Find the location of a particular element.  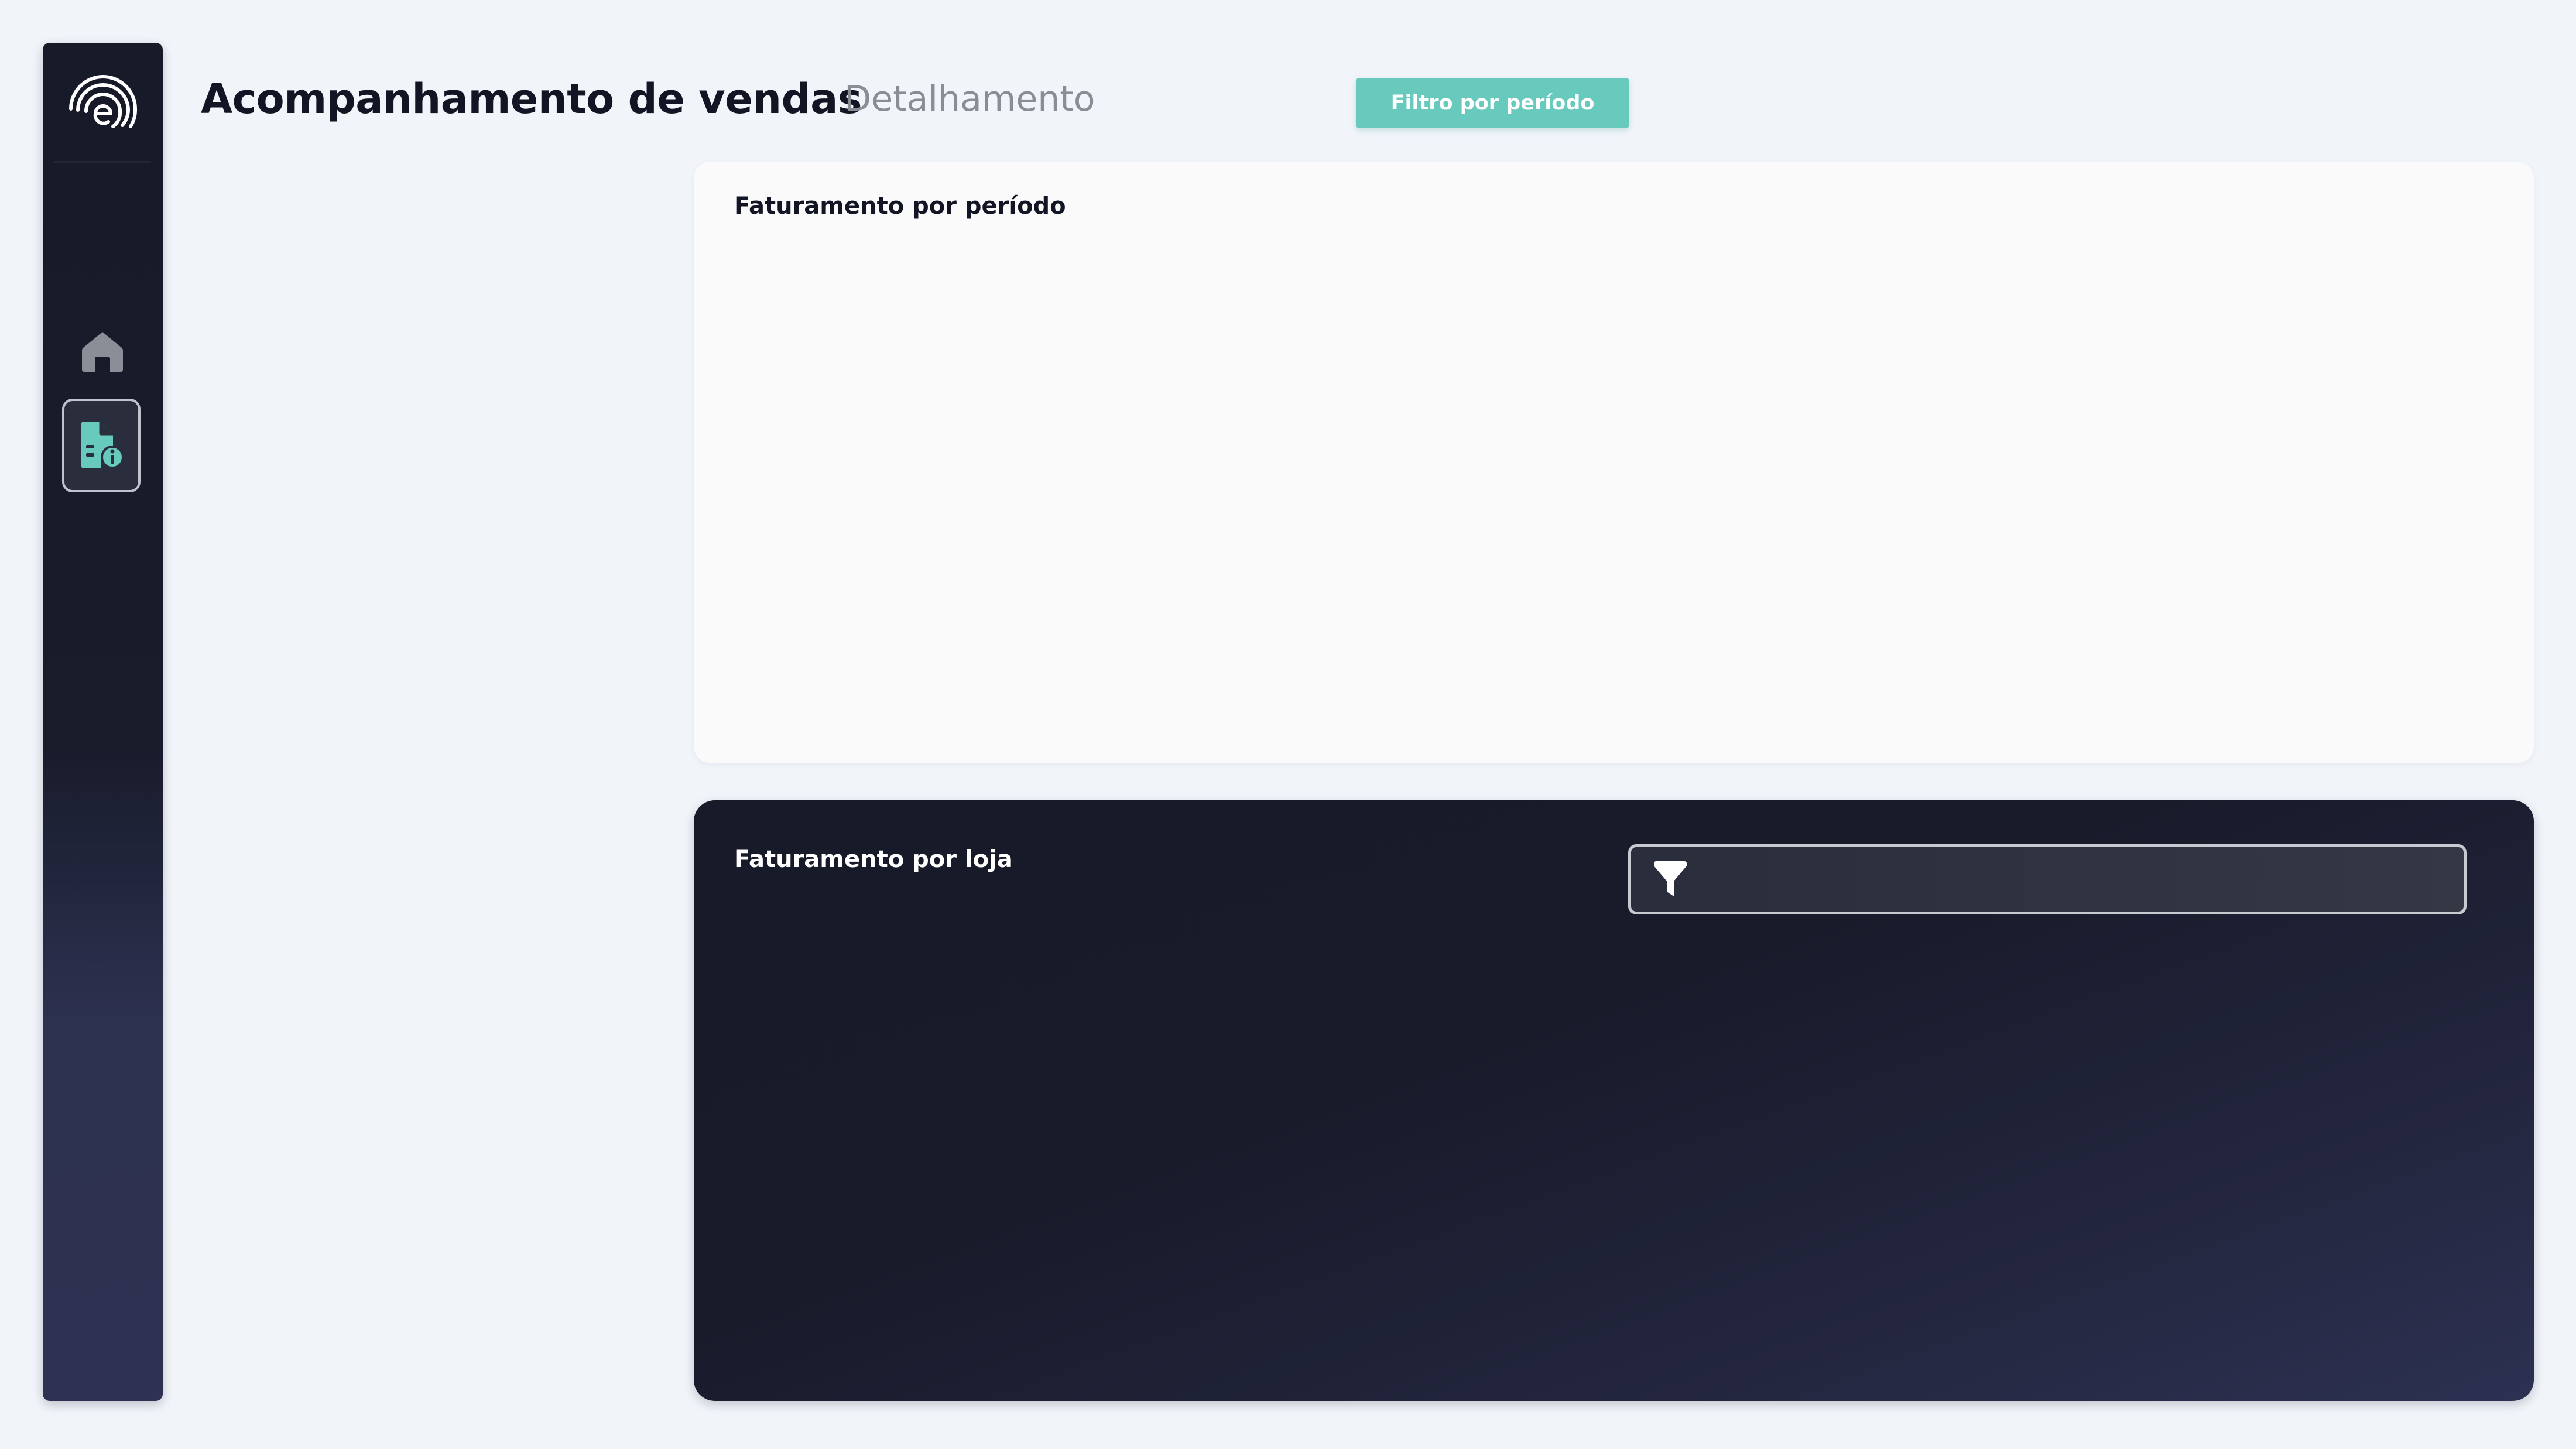

document-info-icon is located at coordinates (102, 445).